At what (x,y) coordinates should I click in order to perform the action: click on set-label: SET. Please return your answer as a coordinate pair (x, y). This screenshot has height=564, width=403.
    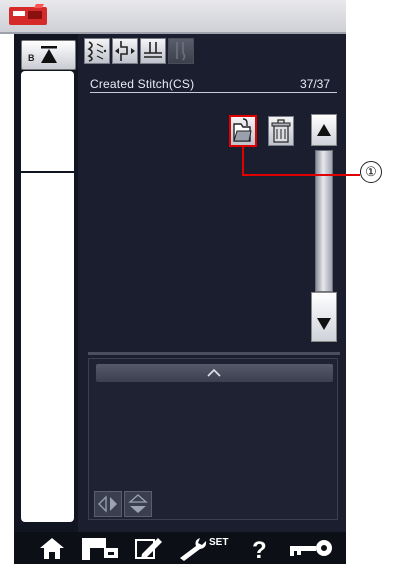
    Looking at the image, I should click on (218, 542).